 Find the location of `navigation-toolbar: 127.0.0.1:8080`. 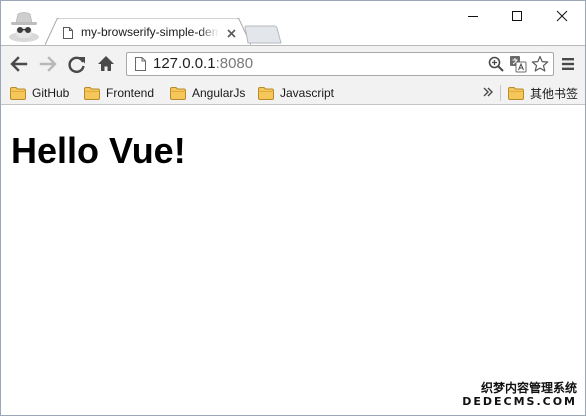

navigation-toolbar: 127.0.0.1:8080 is located at coordinates (293, 63).